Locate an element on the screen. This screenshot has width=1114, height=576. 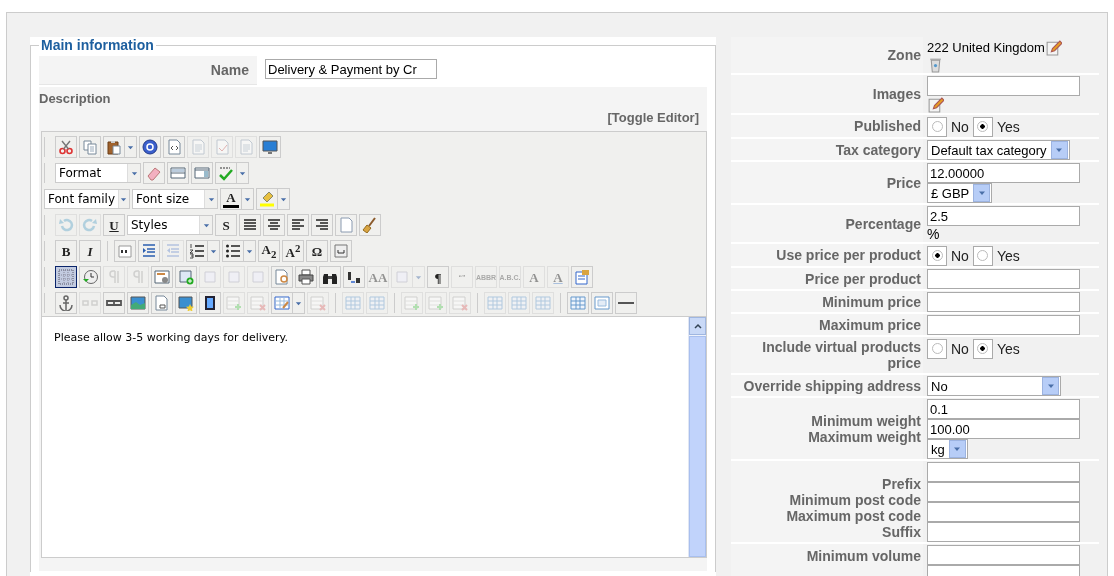
dropdown: Default tax category is located at coordinates (998, 150).